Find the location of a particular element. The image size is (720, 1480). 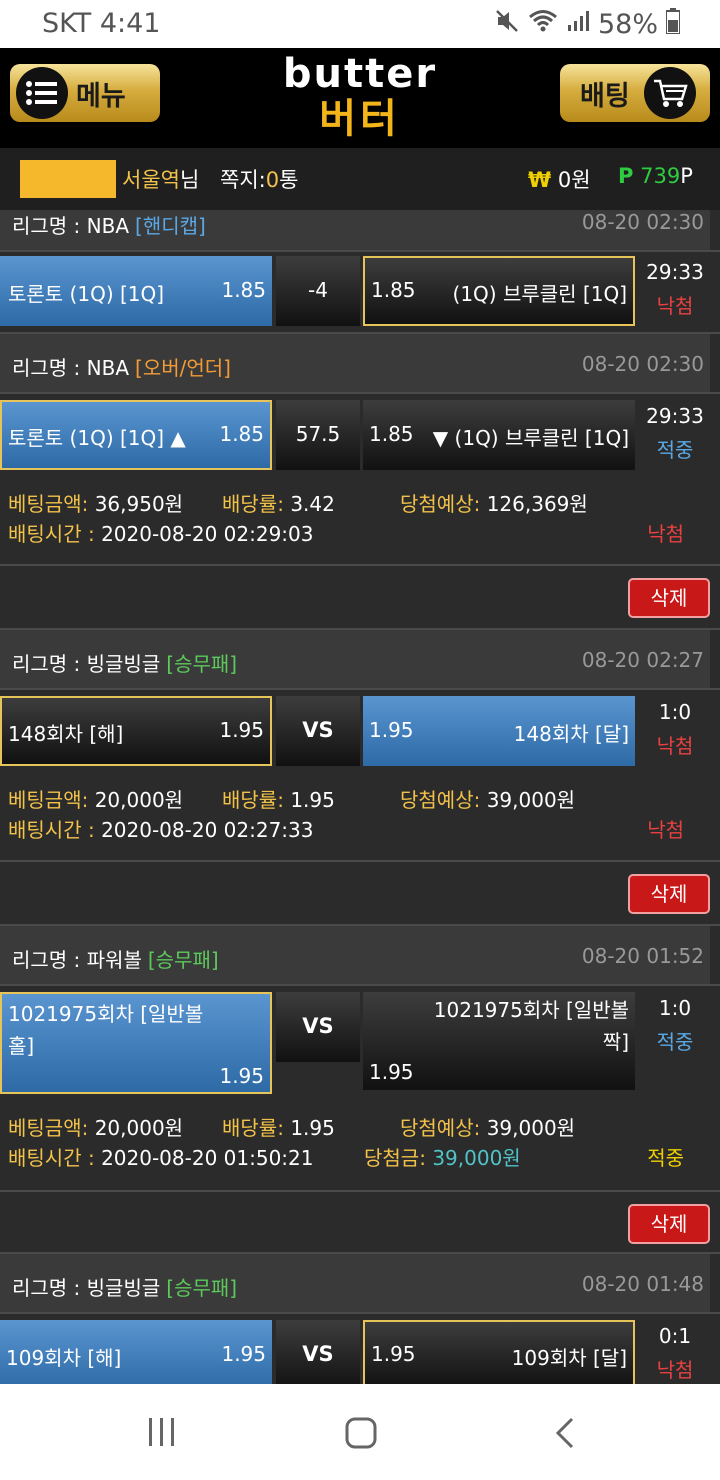

menu-button: 메뉴 is located at coordinates (85, 93).